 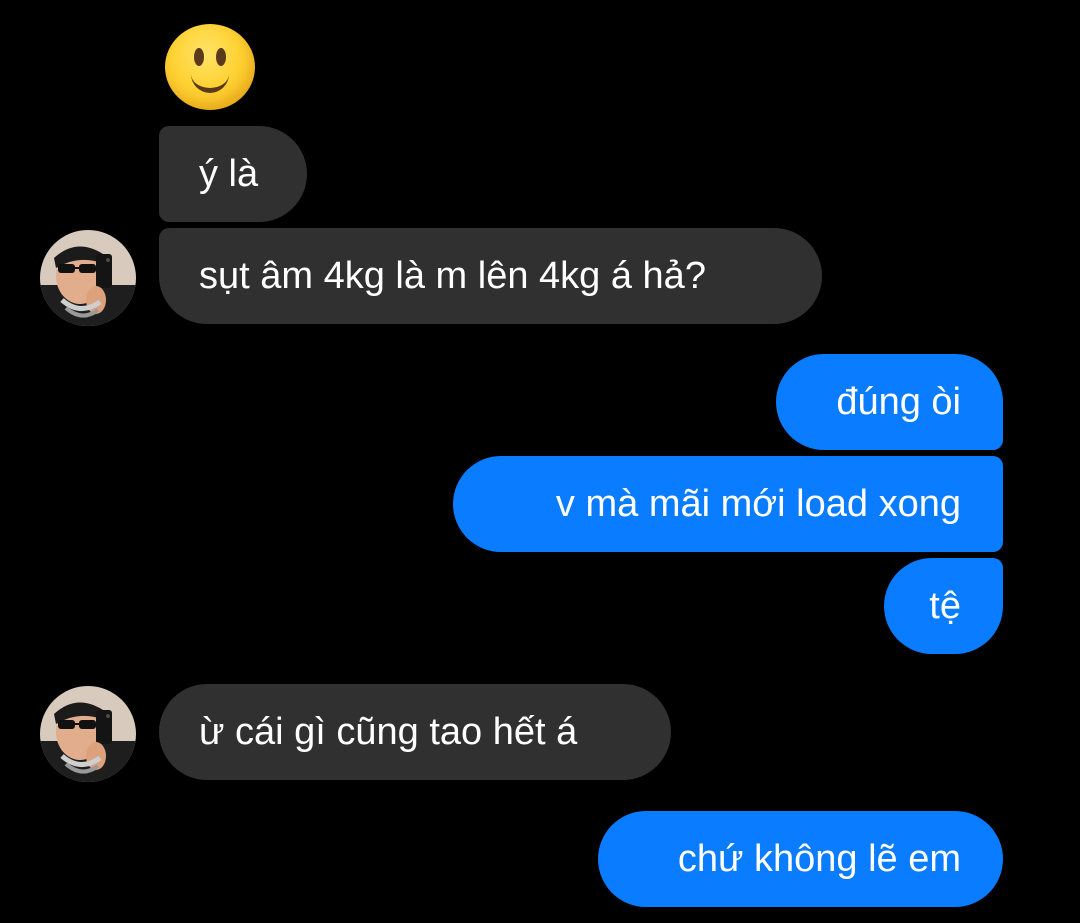 What do you see at coordinates (452, 276) in the screenshot?
I see `message-text: sụt âm 4kg là m lên 4kg á hả?` at bounding box center [452, 276].